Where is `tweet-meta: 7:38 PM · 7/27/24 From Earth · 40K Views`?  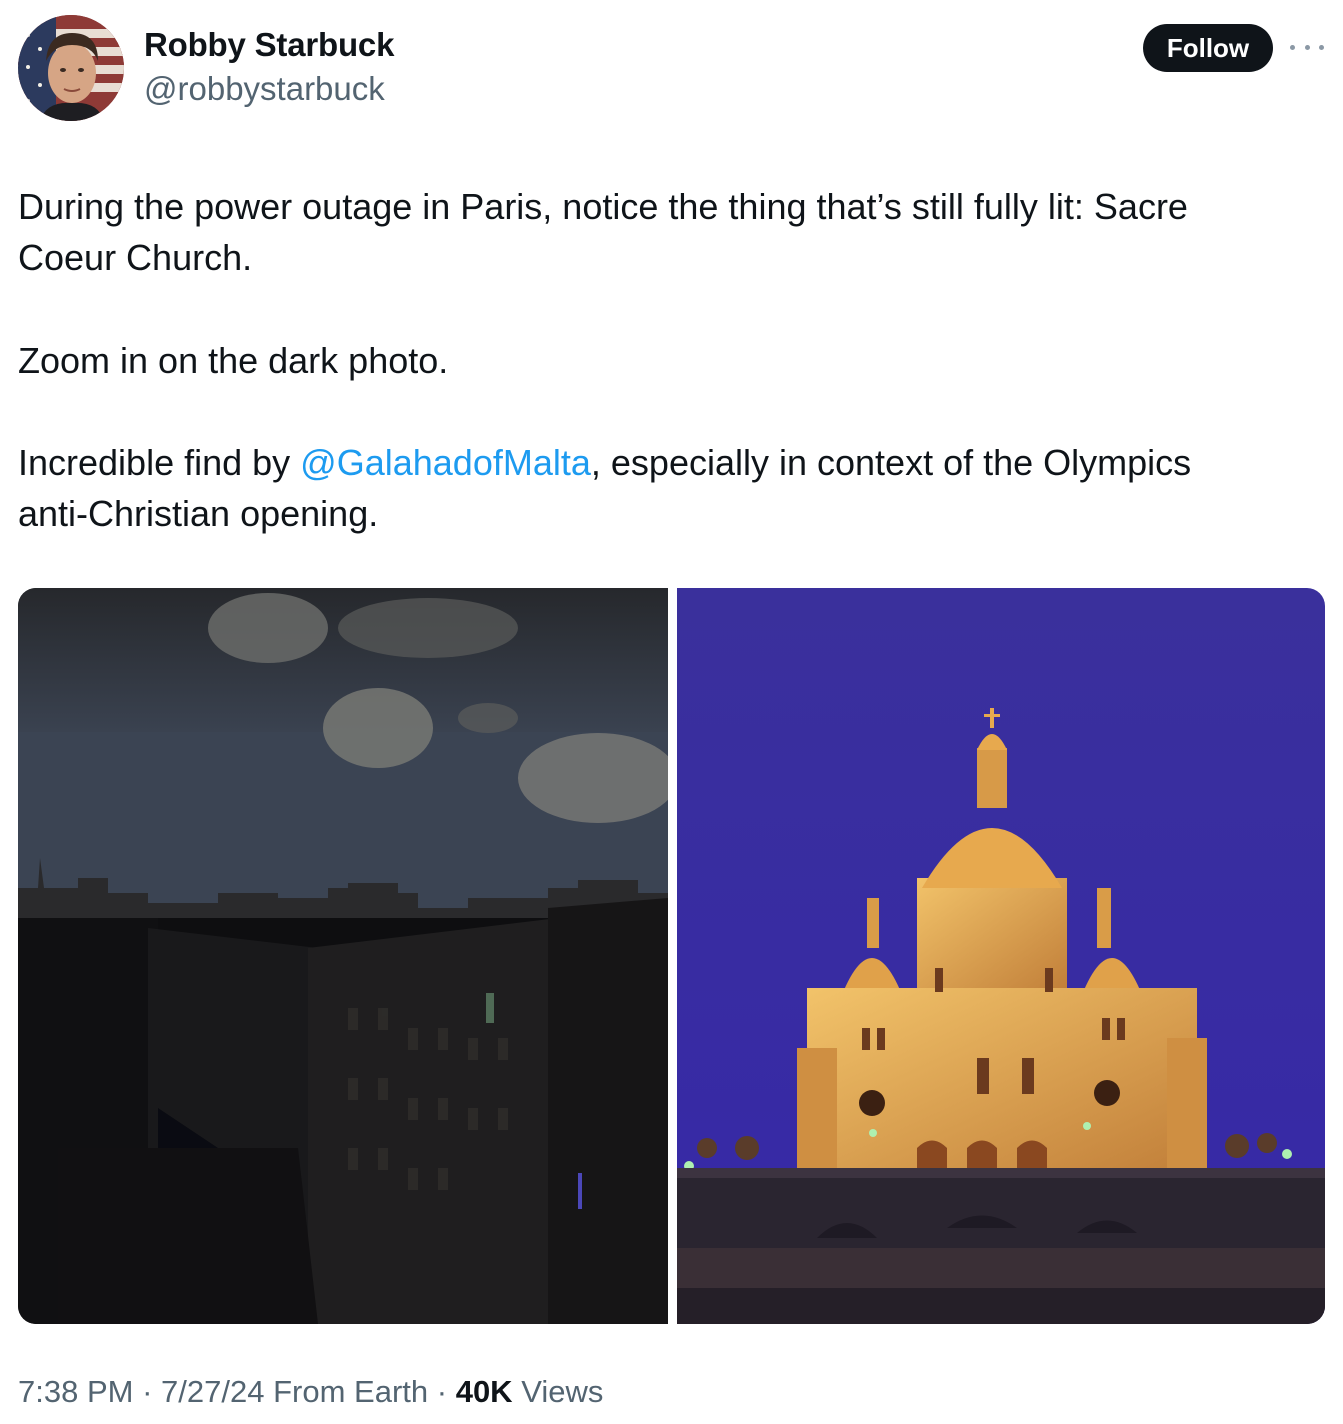
tweet-meta: 7:38 PM · 7/27/24 From Earth · 40K Views is located at coordinates (310, 1392).